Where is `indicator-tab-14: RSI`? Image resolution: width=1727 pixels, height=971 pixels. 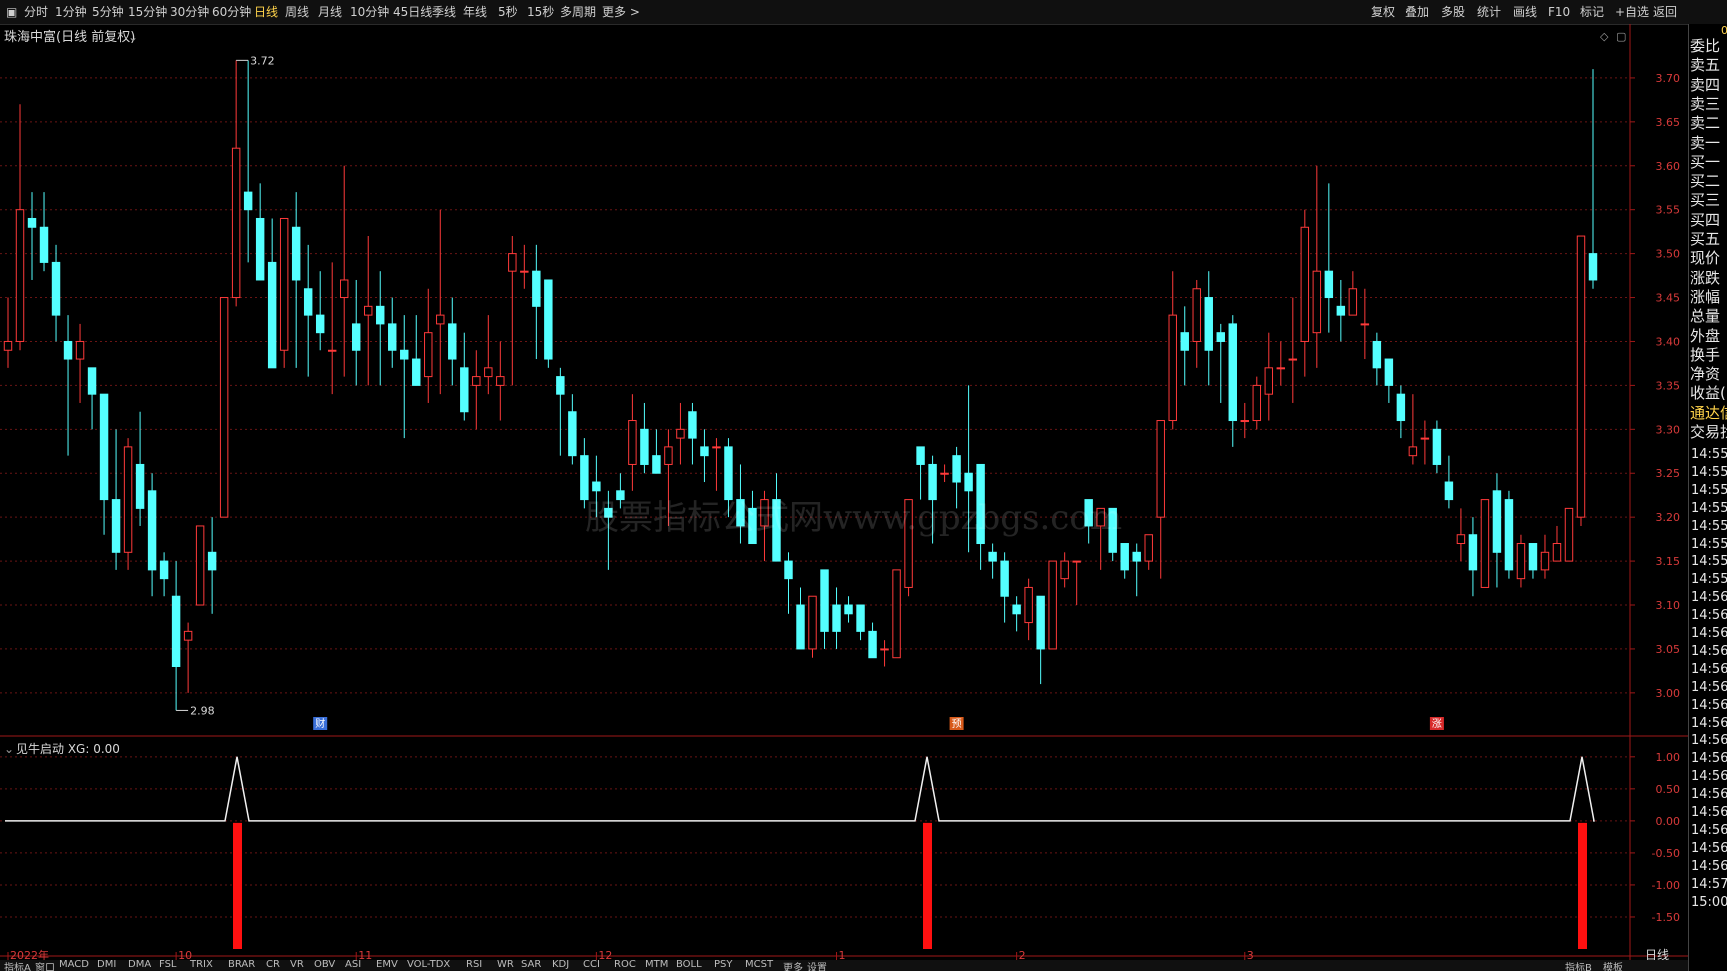
indicator-tab-14: RSI is located at coordinates (474, 965).